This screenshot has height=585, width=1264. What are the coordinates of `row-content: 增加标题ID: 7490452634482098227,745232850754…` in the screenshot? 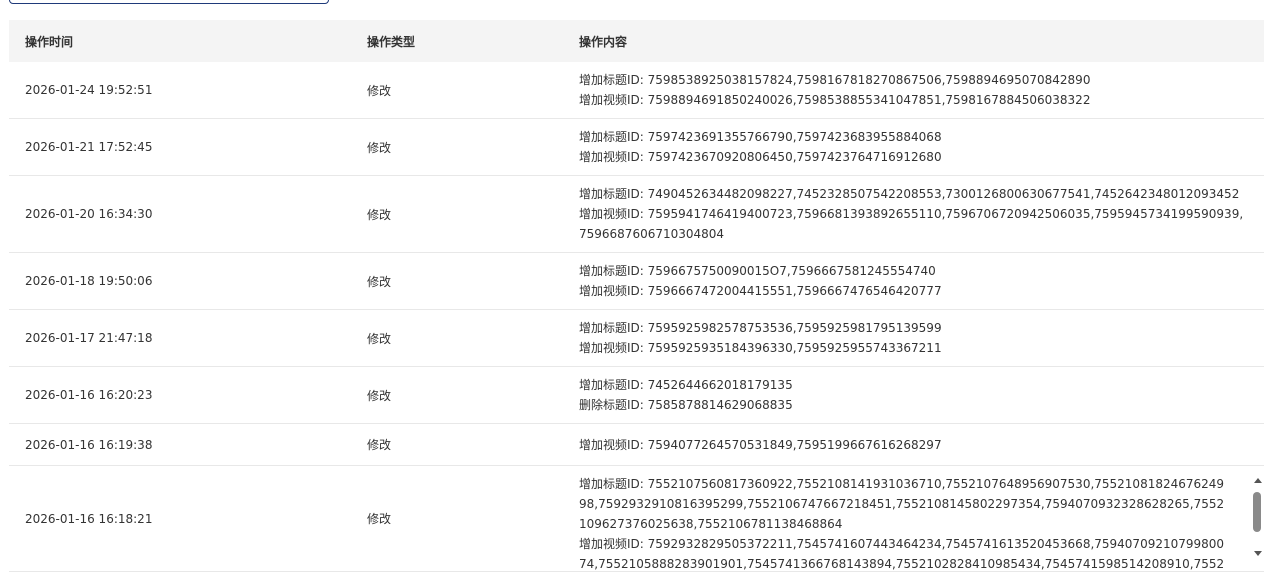 It's located at (921, 214).